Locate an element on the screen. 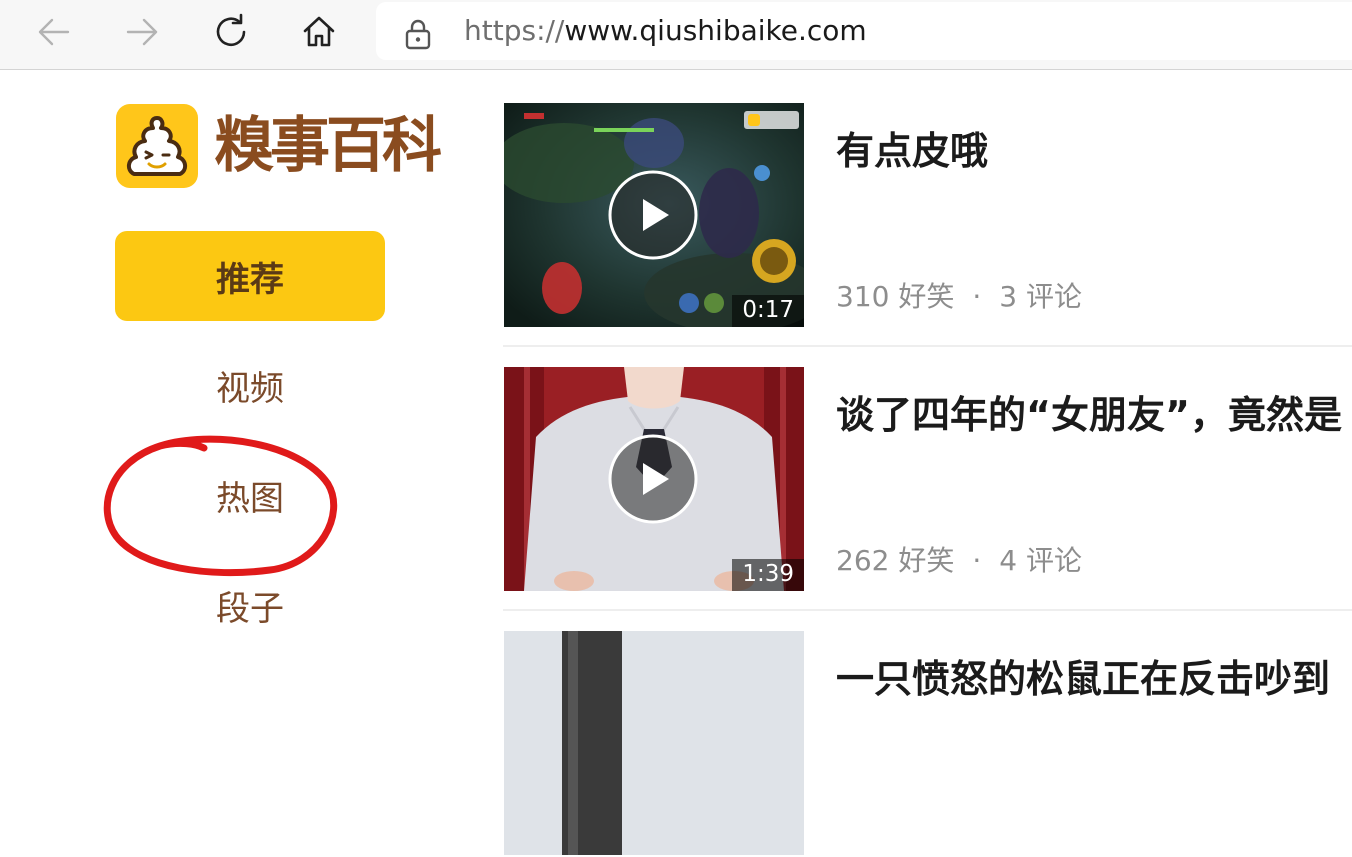 This screenshot has width=1352, height=857. video-thumbnail is located at coordinates (654, 743).